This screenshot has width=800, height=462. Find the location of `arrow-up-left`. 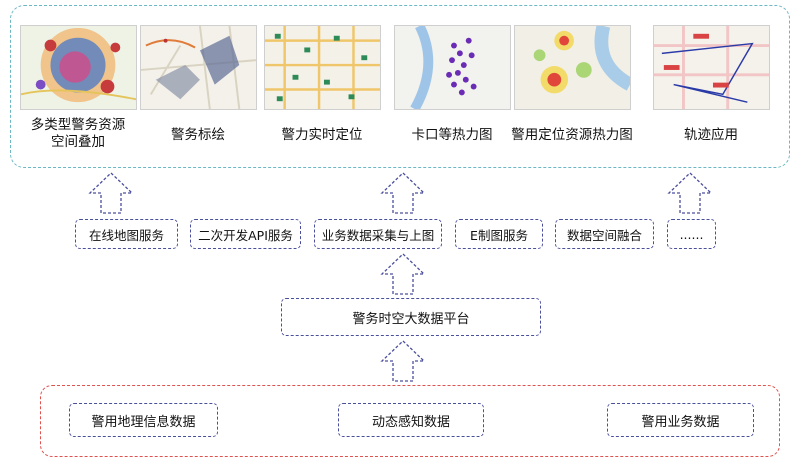

arrow-up-left is located at coordinates (111, 193).